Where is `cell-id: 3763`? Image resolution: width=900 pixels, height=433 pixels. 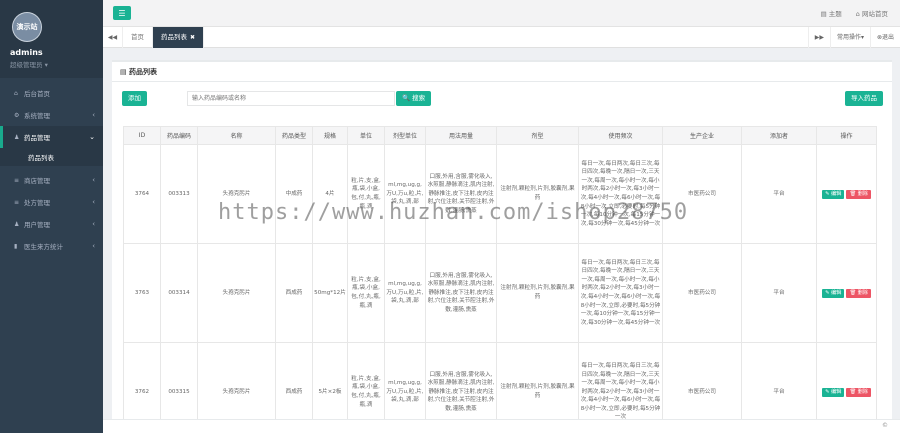
cell-id: 3763 is located at coordinates (142, 293).